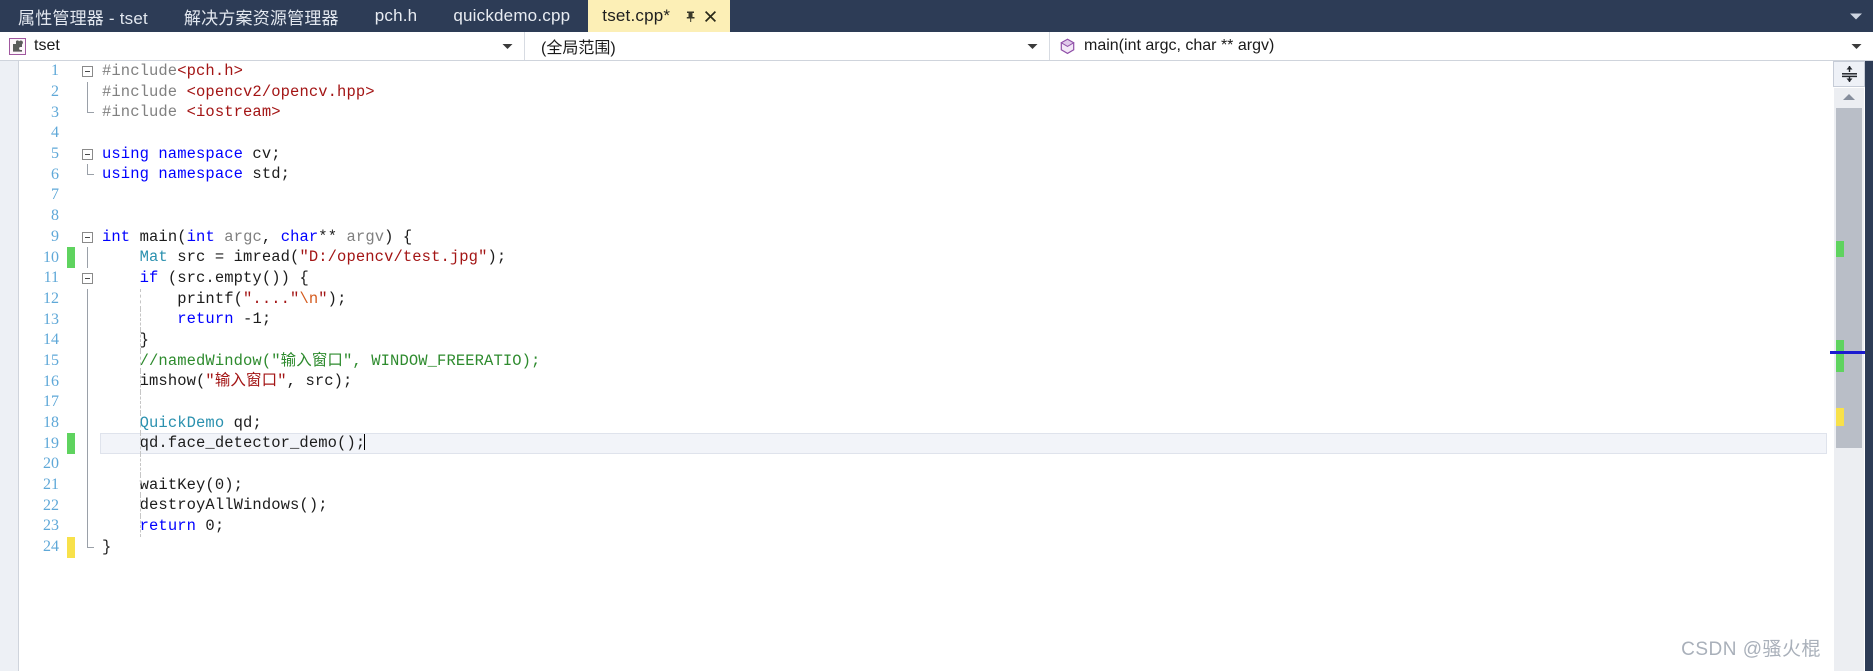  What do you see at coordinates (262, 46) in the screenshot?
I see `project-dropdown: tset` at bounding box center [262, 46].